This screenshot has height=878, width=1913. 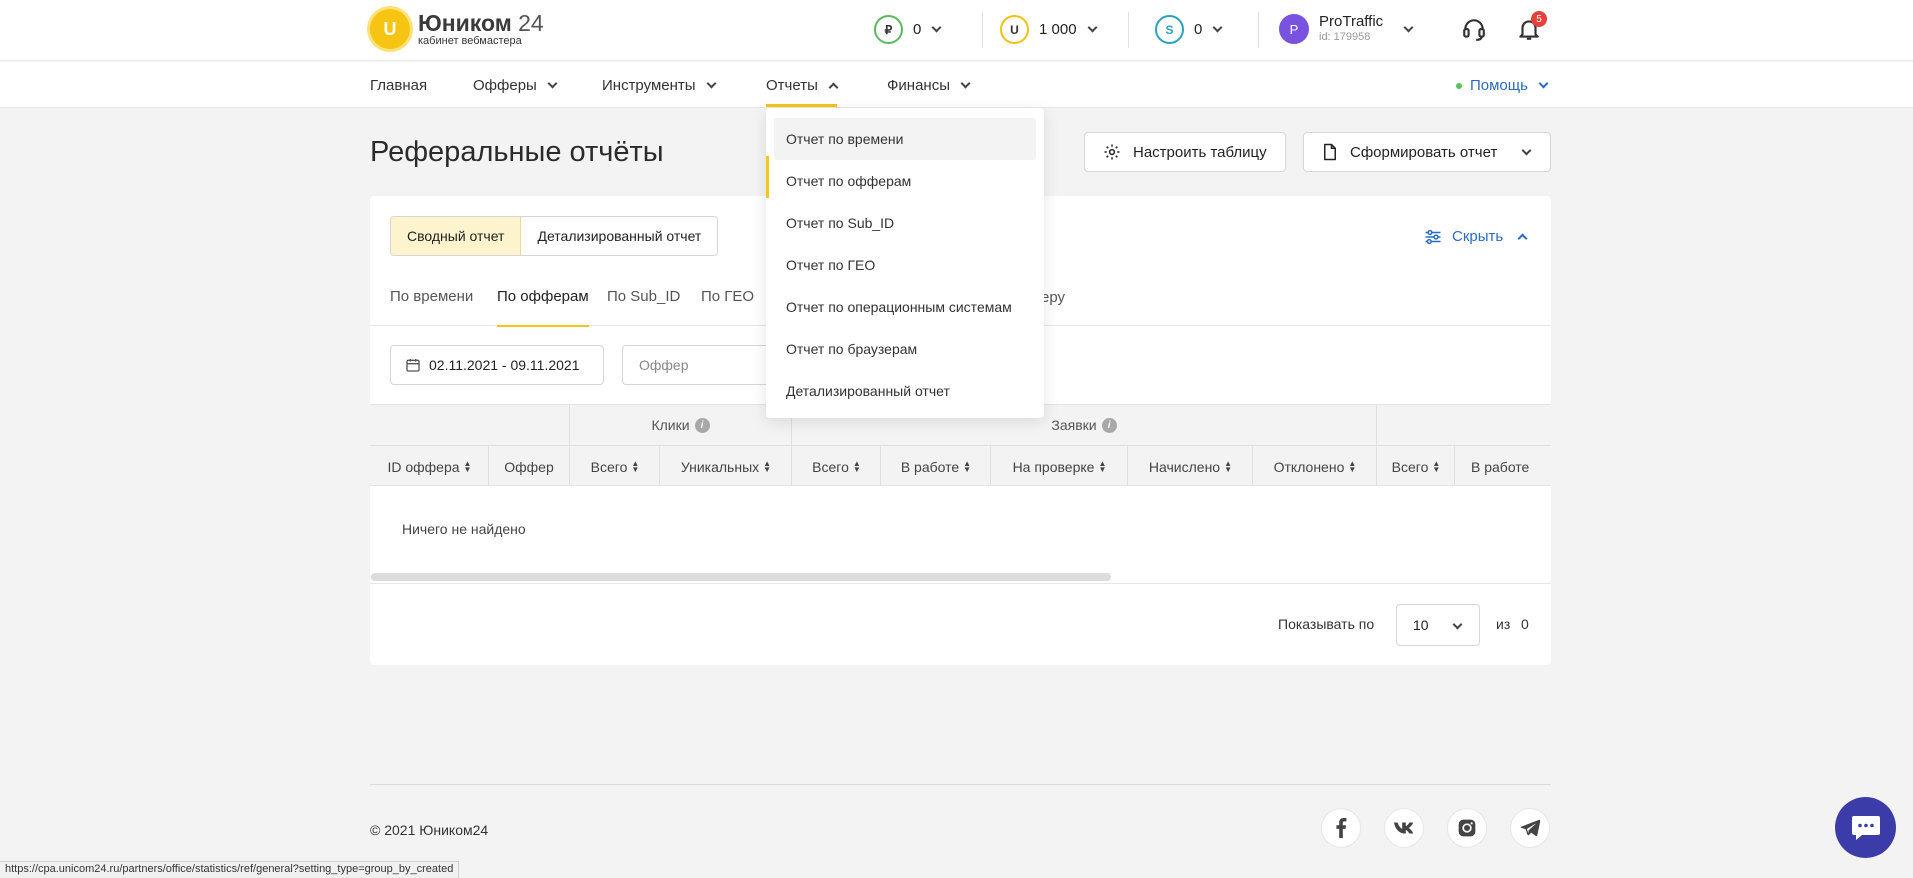 I want to click on instagram-icon, so click(x=1467, y=828).